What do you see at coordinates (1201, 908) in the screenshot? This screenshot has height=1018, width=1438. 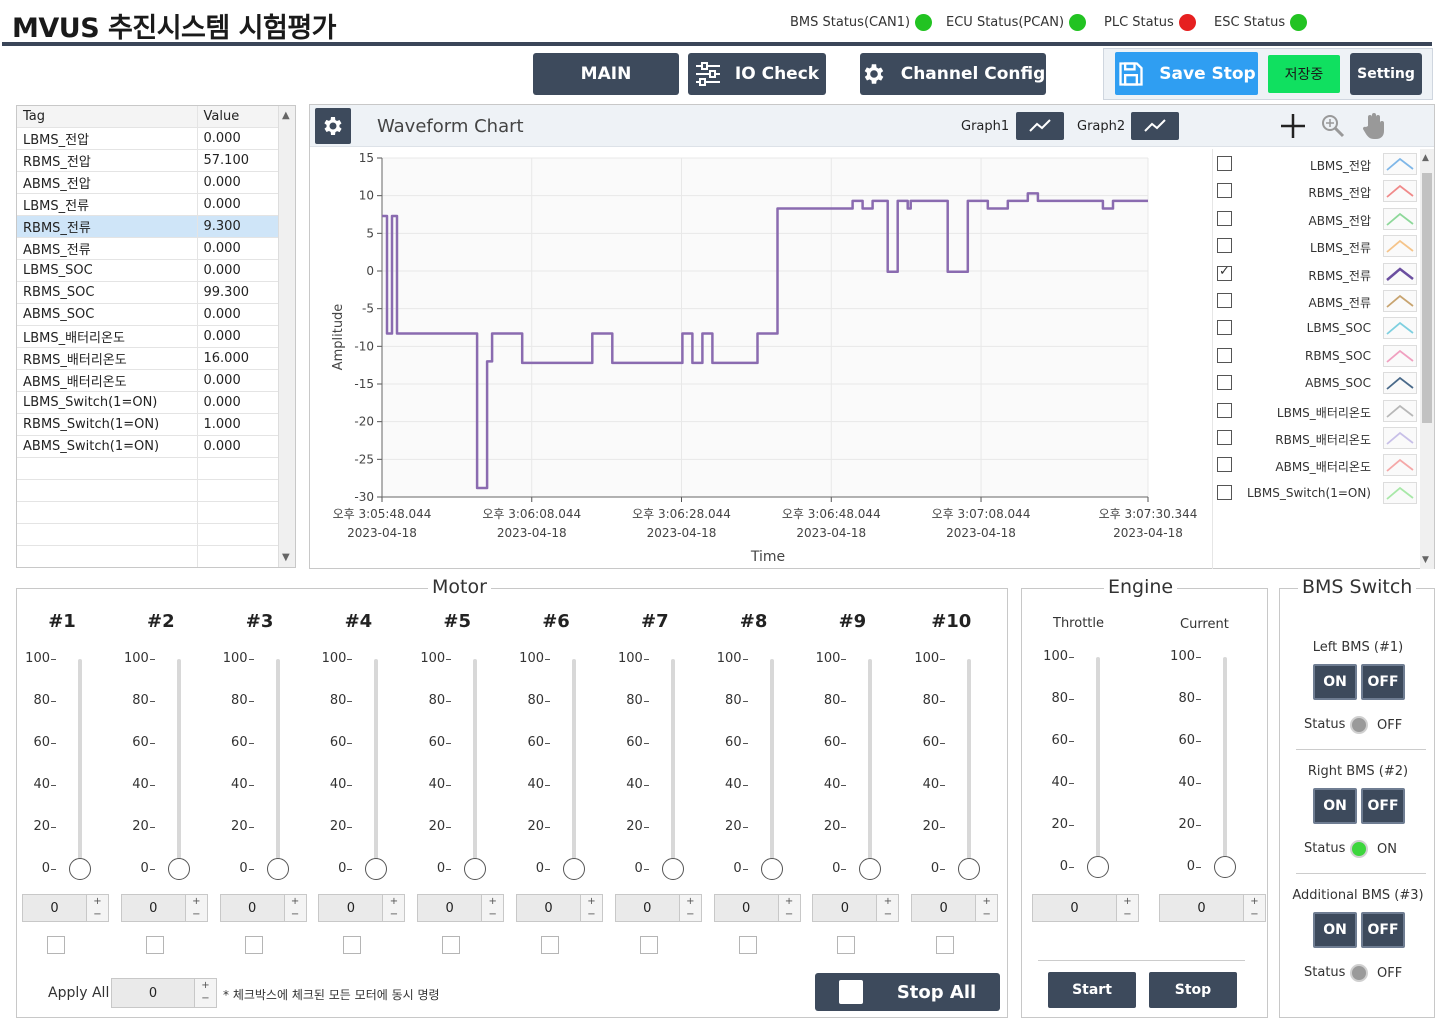 I see `current-value: 0` at bounding box center [1201, 908].